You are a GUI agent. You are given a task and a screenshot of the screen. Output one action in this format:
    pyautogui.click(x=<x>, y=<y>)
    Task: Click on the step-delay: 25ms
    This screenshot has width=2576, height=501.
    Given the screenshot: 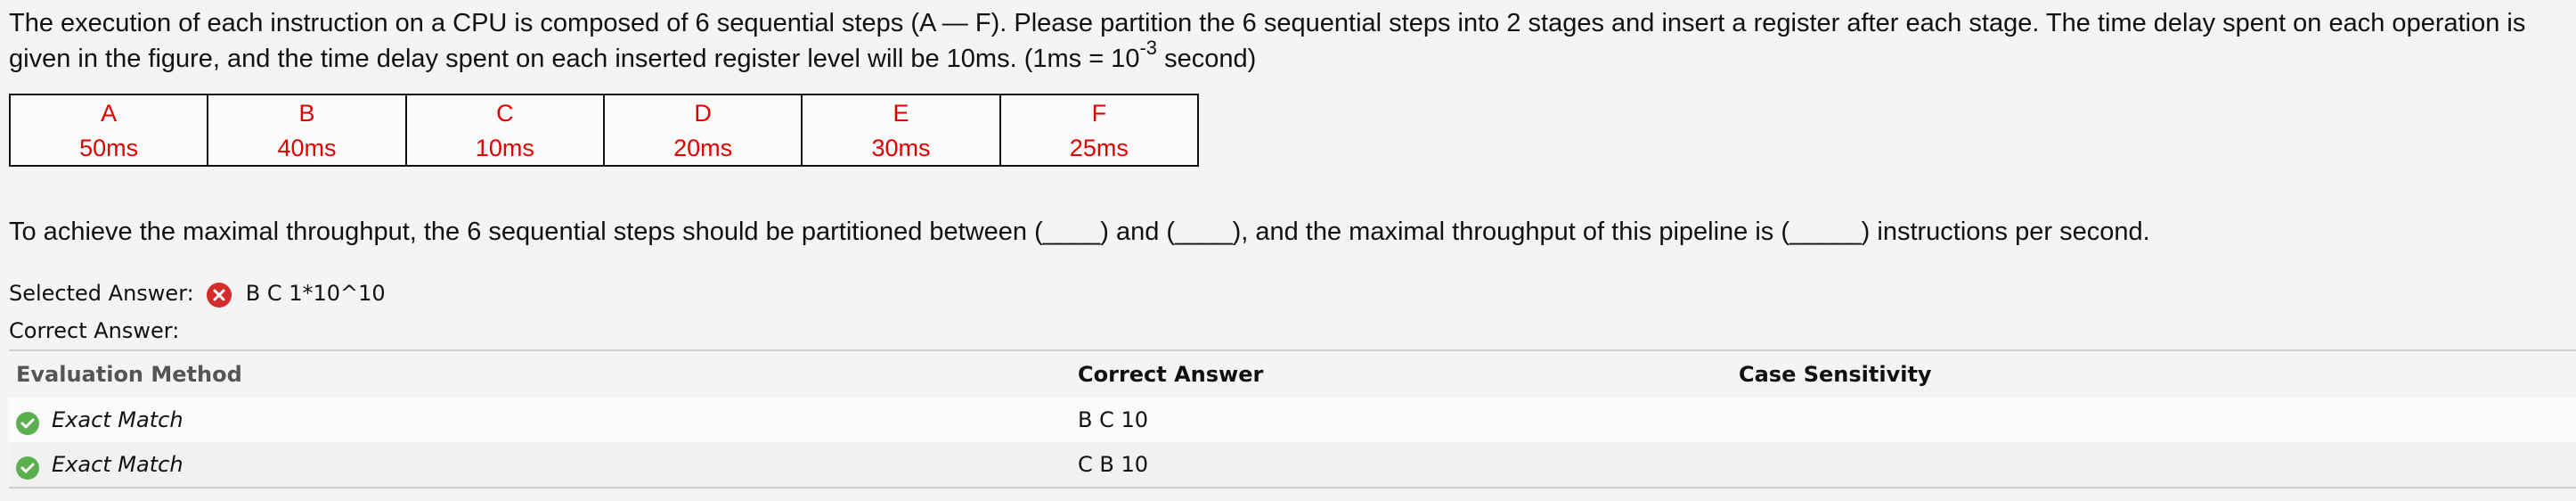 What is the action you would take?
    pyautogui.click(x=1099, y=147)
    